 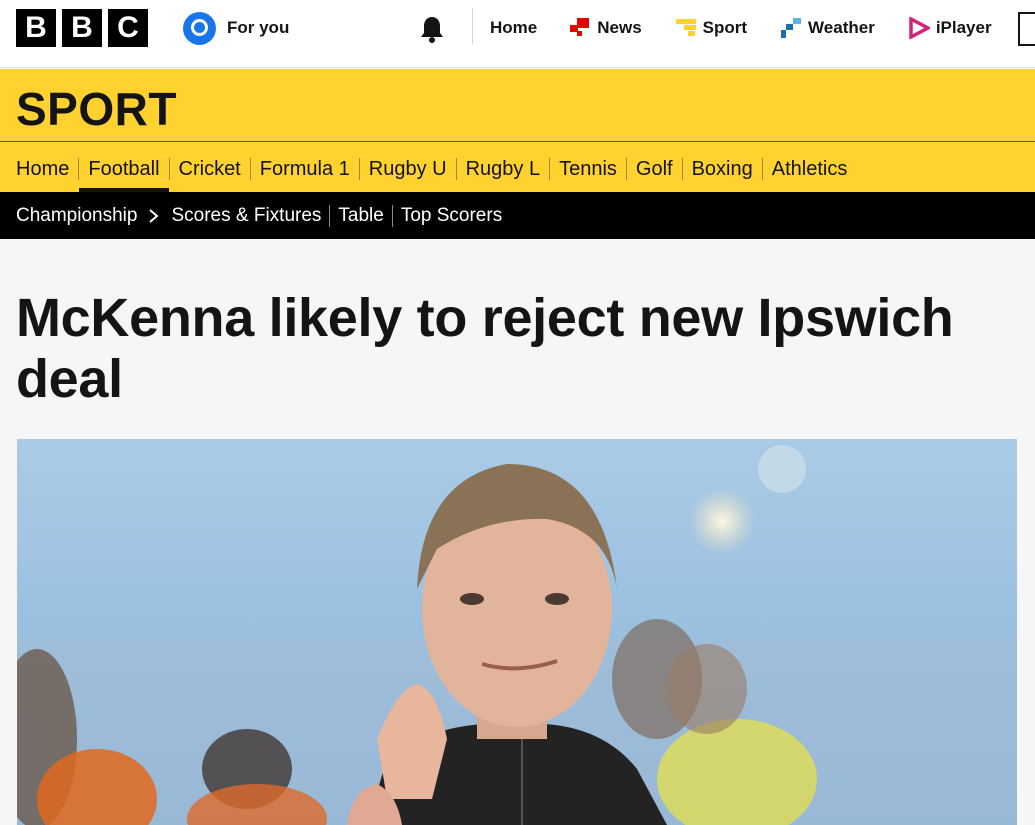 What do you see at coordinates (154, 216) in the screenshot?
I see `chevron-right-icon` at bounding box center [154, 216].